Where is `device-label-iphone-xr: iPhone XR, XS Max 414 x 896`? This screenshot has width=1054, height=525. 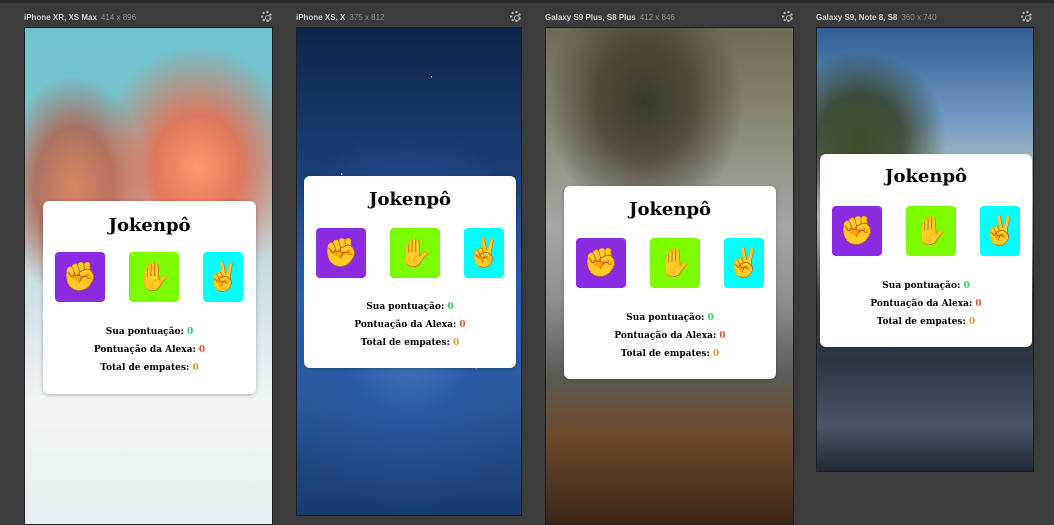
device-label-iphone-xr: iPhone XR, XS Max 414 x 896 is located at coordinates (80, 17).